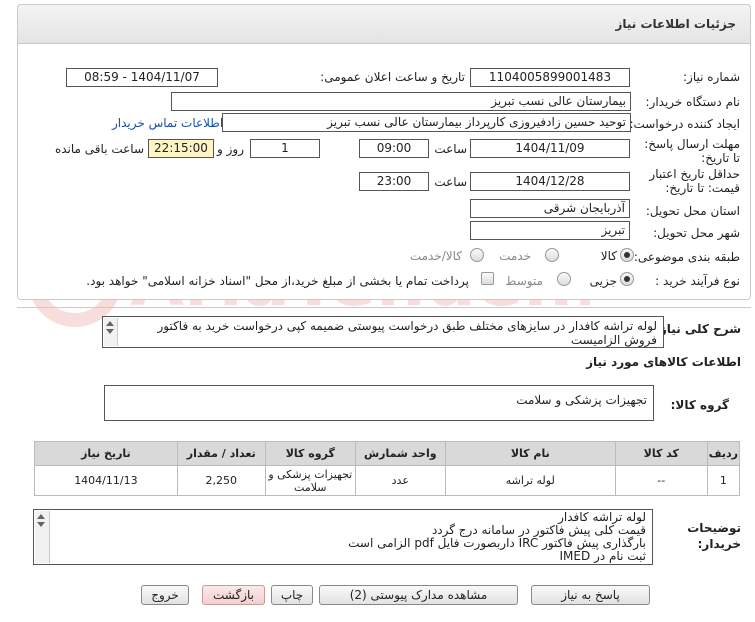  Describe the element at coordinates (602, 556) in the screenshot. I see `buyer-note-line: ثبت نام در IMED` at that location.